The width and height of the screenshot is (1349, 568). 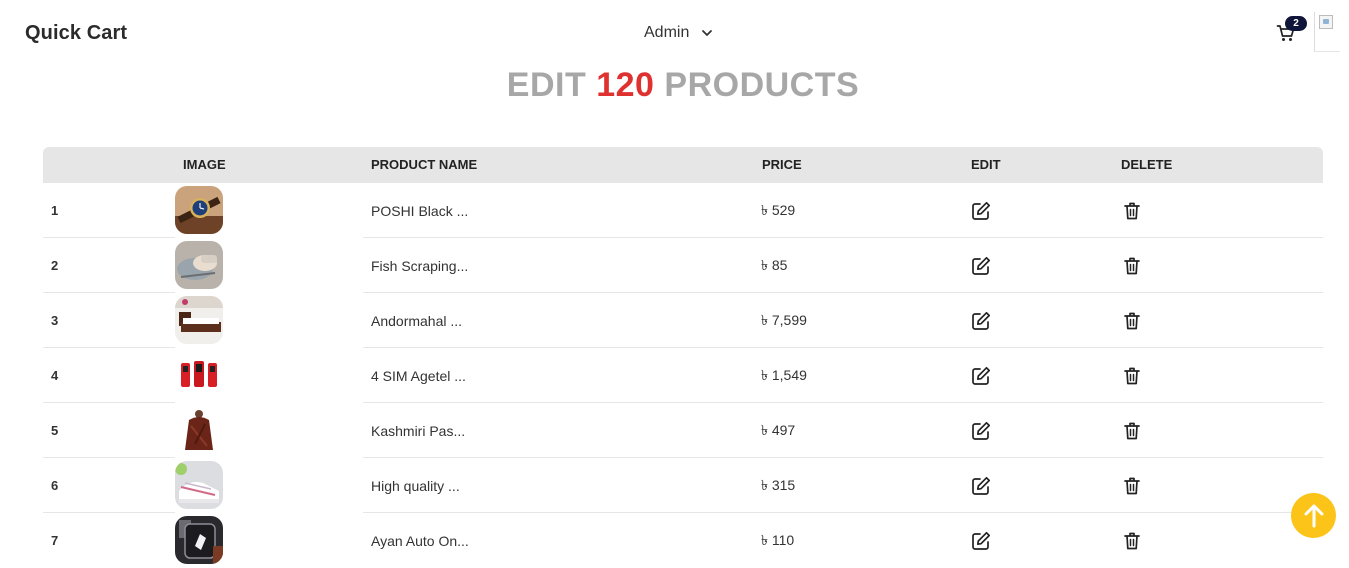 What do you see at coordinates (683, 265) in the screenshot?
I see `table-row: 2 Fish Scraping... ৳ 85` at bounding box center [683, 265].